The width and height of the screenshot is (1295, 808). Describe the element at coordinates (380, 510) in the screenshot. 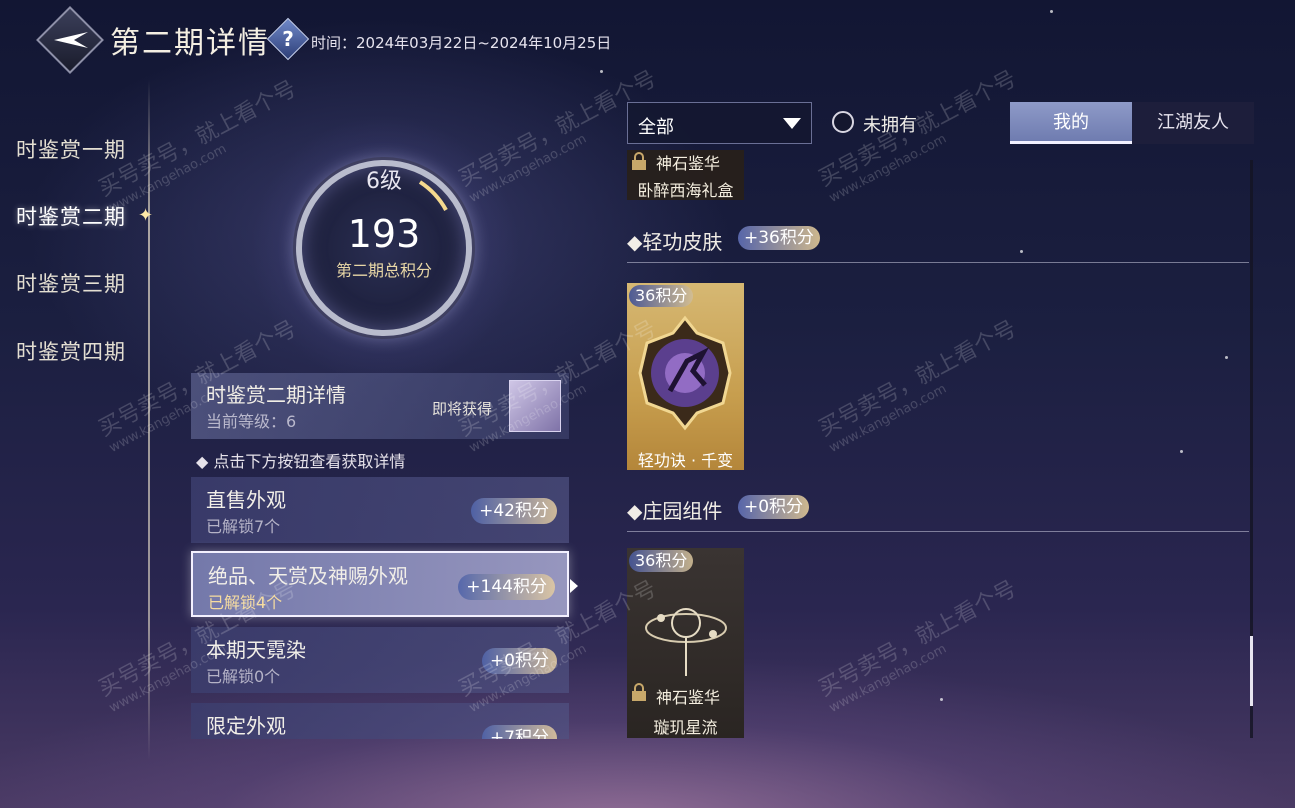

I see `category-row-direct-sale: 直售外观 已解锁7个 +42积分` at that location.